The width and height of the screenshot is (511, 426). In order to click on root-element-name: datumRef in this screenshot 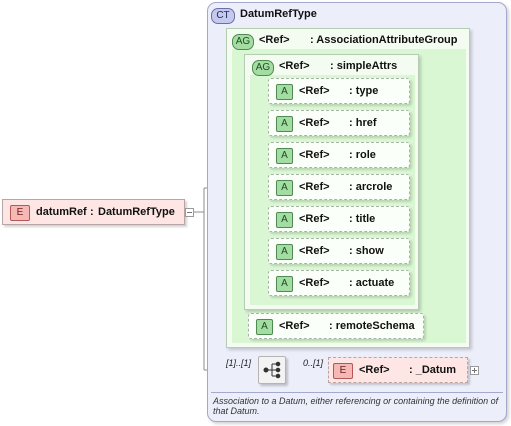, I will do `click(61, 212)`.